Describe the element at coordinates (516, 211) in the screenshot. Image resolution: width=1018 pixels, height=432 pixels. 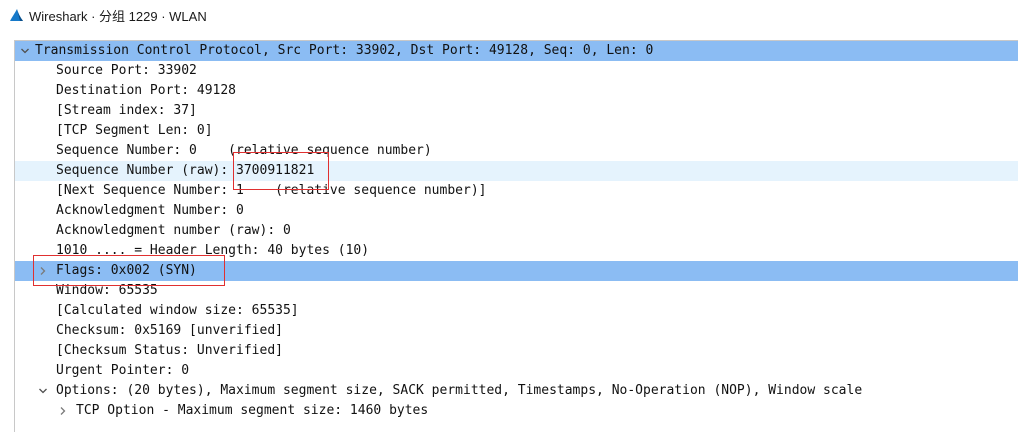
I see `tree-row-acknowledgment-number-0: Acknowledgment Number: 0` at that location.